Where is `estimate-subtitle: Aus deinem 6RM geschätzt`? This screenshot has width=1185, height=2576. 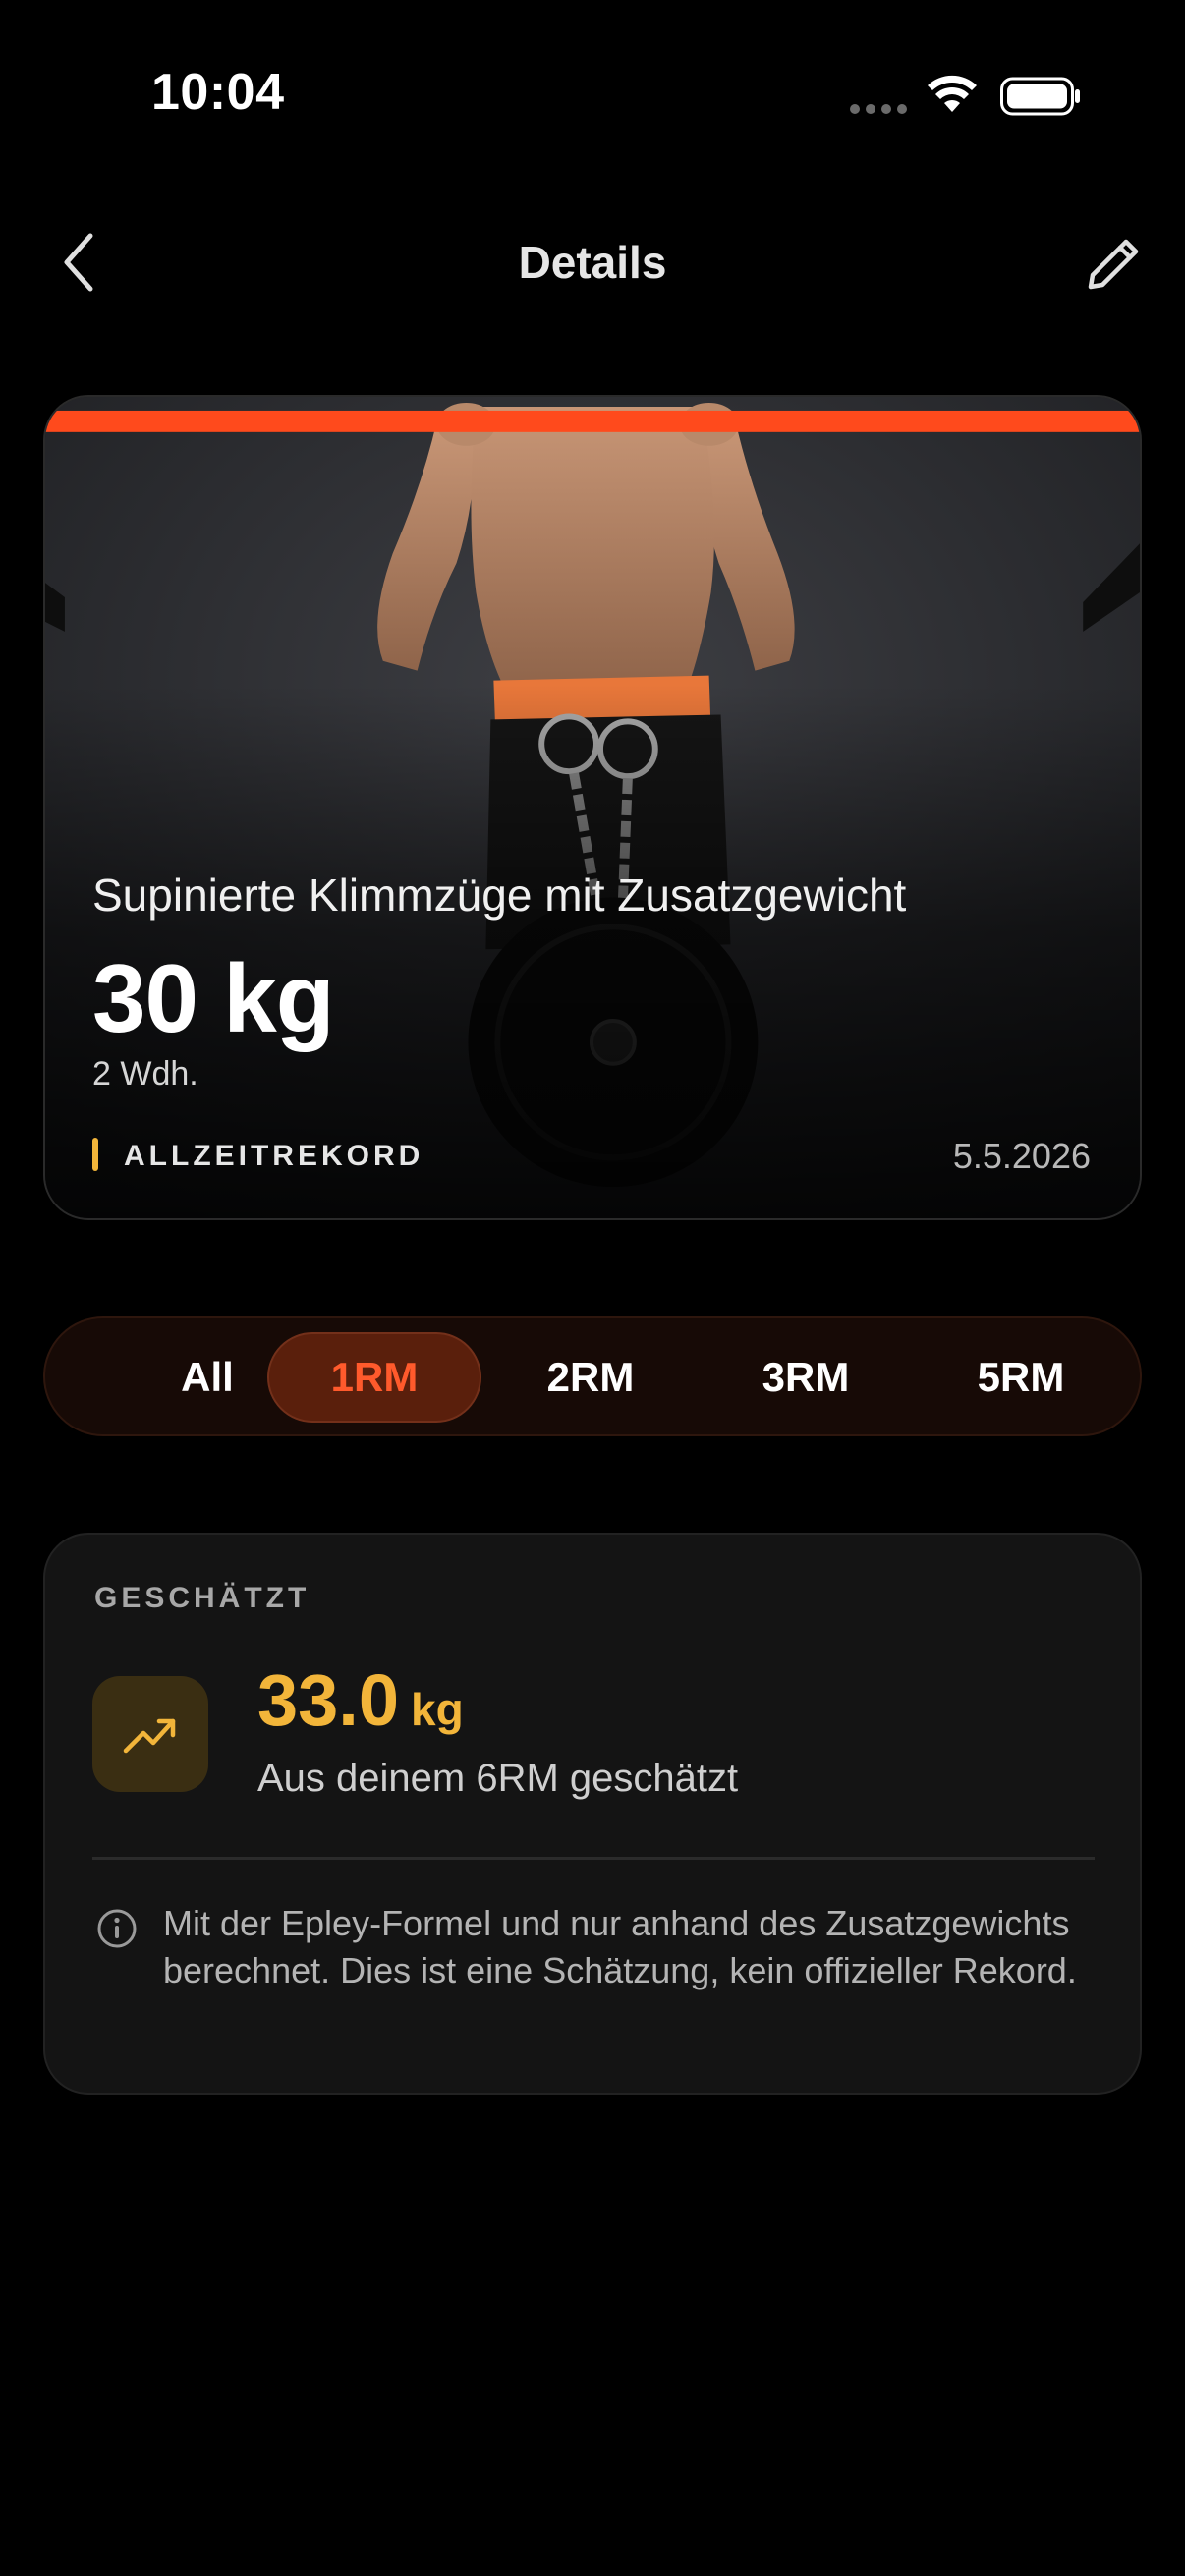 estimate-subtitle: Aus deinem 6RM geschätzt is located at coordinates (498, 1778).